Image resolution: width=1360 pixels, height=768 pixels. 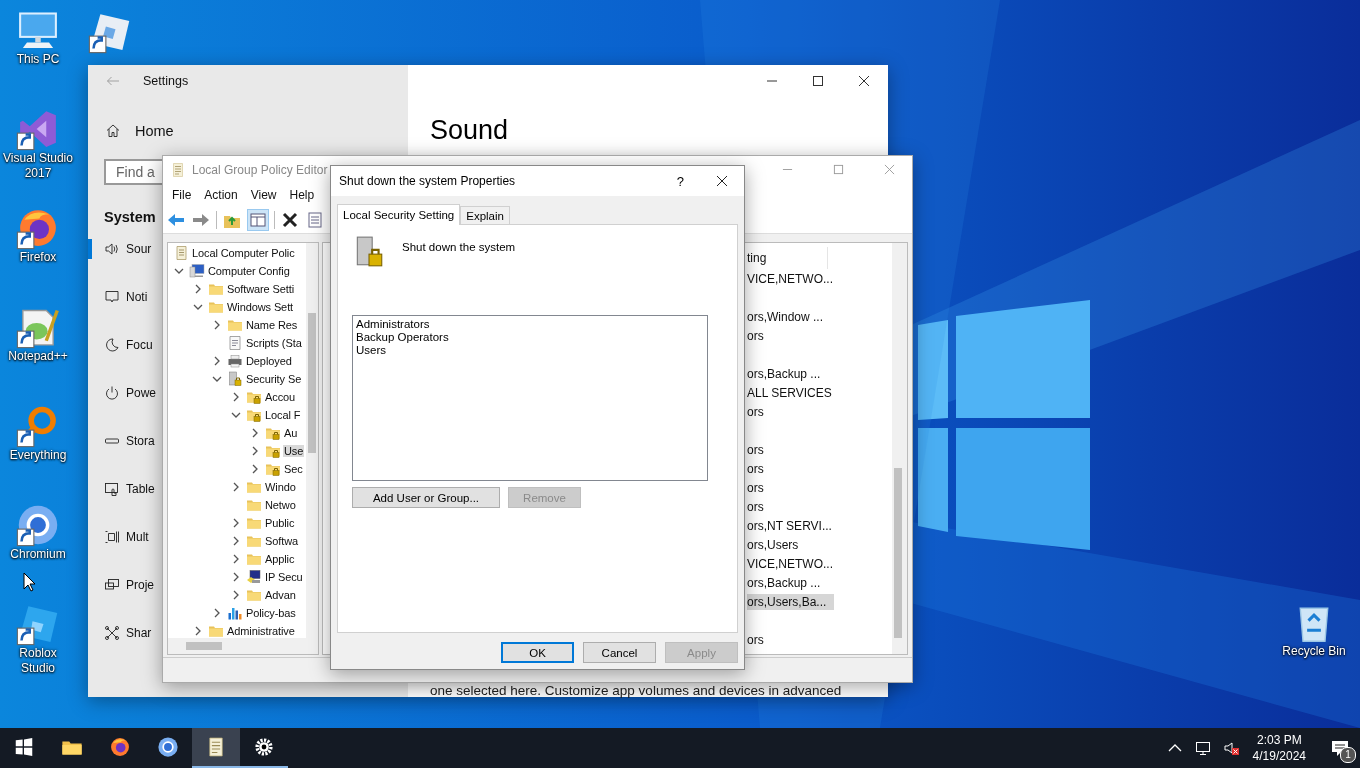 What do you see at coordinates (777, 544) in the screenshot?
I see `list-cell: ors,Users` at bounding box center [777, 544].